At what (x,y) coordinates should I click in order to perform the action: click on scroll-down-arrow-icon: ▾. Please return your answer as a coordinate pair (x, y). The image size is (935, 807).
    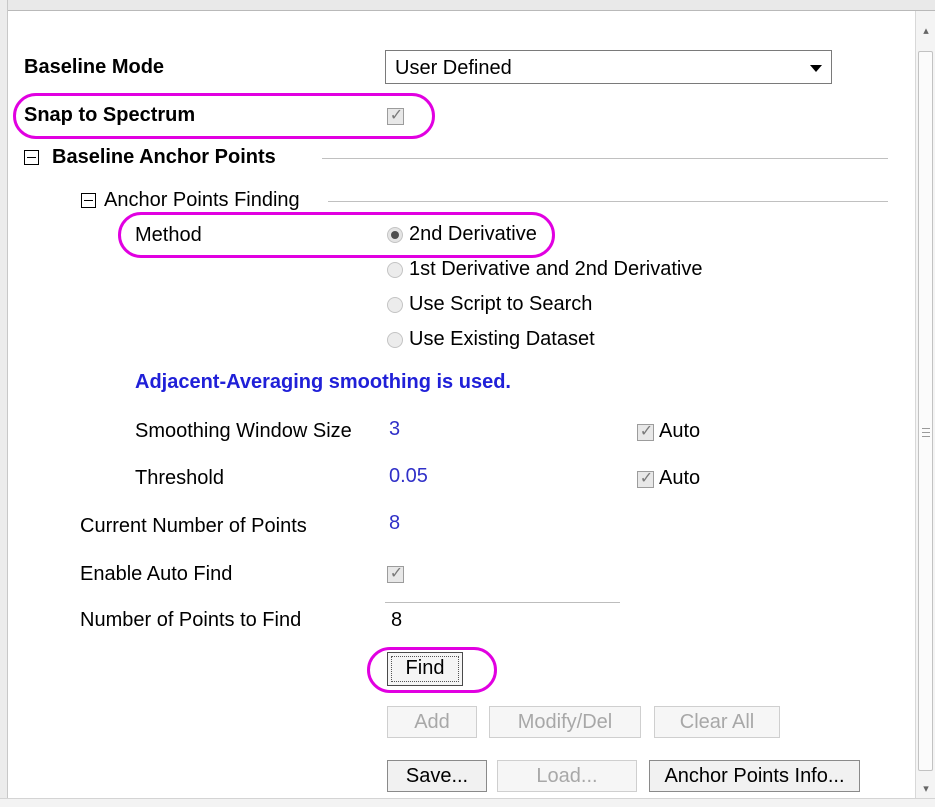
    Looking at the image, I should click on (926, 789).